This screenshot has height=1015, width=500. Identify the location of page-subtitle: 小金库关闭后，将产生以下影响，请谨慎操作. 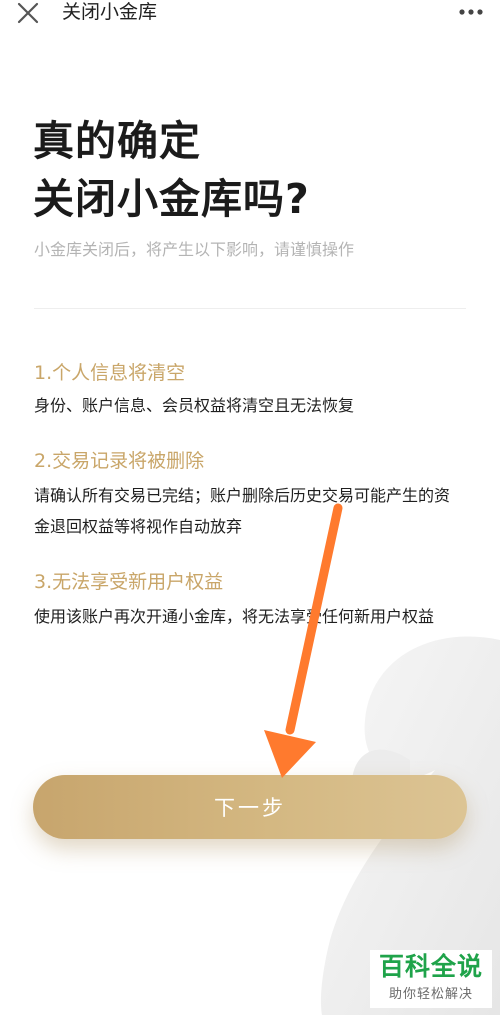
(194, 249).